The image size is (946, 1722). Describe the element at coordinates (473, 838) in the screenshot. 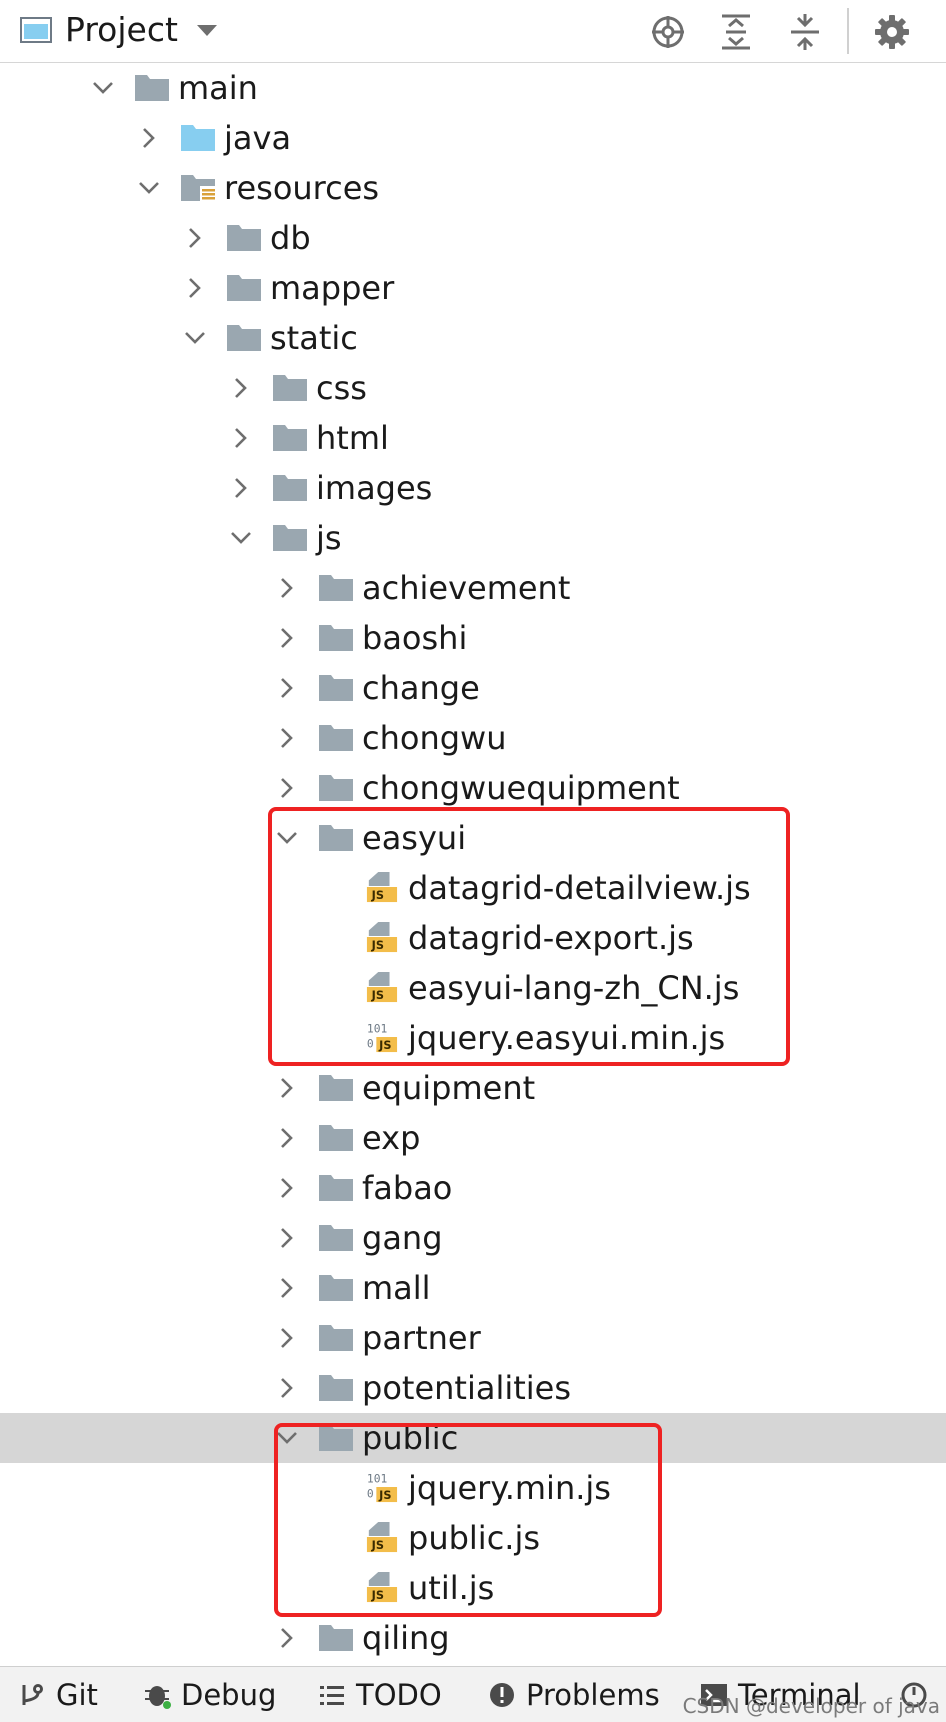

I see `tree-folder-row: easyui` at that location.